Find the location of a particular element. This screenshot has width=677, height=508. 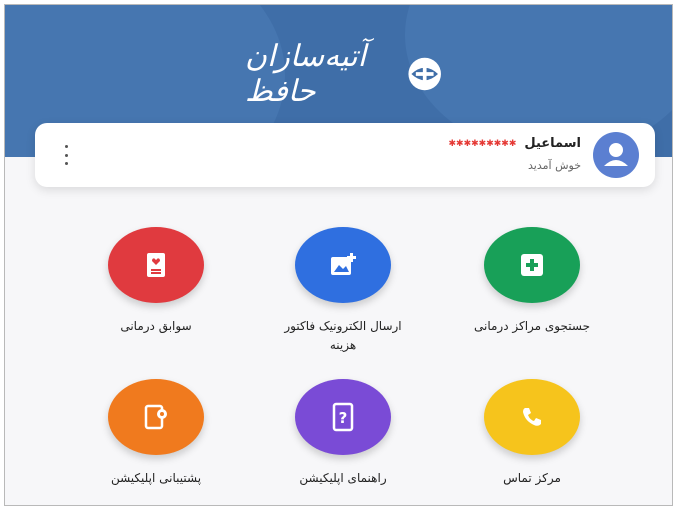

image-add-icon is located at coordinates (343, 265).